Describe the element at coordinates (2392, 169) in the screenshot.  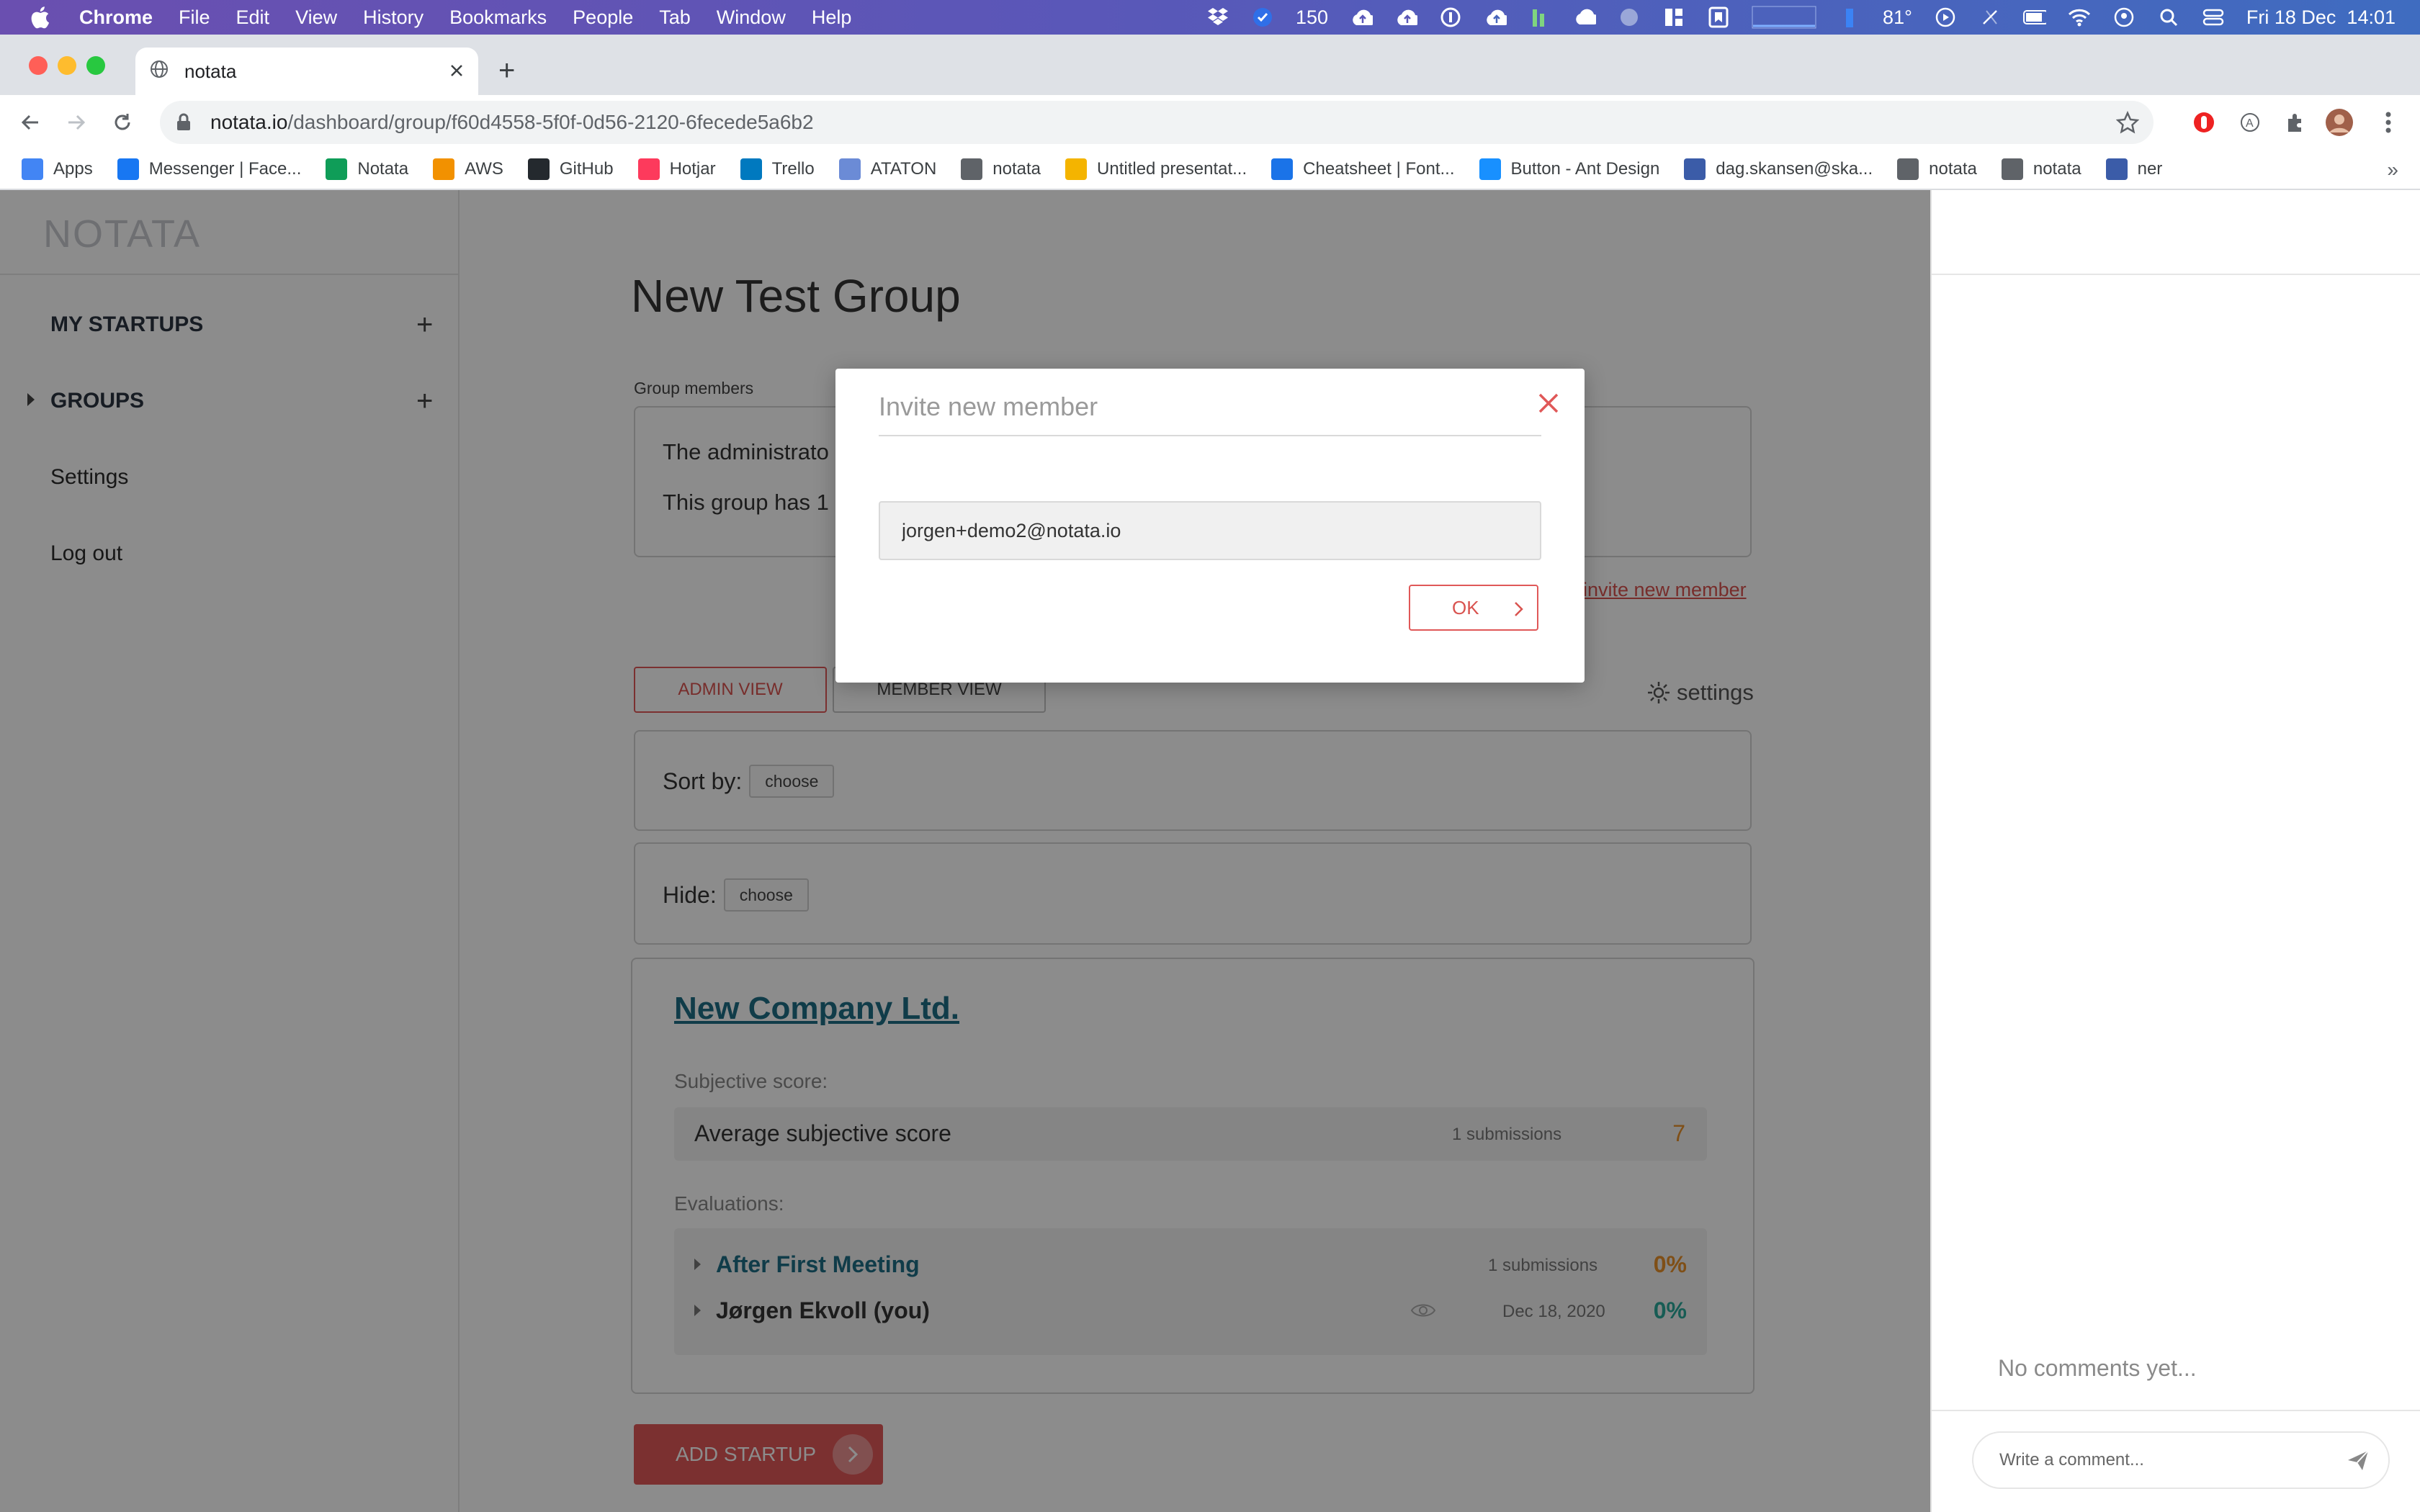
I see `bookmarks-overflow-icon: »` at that location.